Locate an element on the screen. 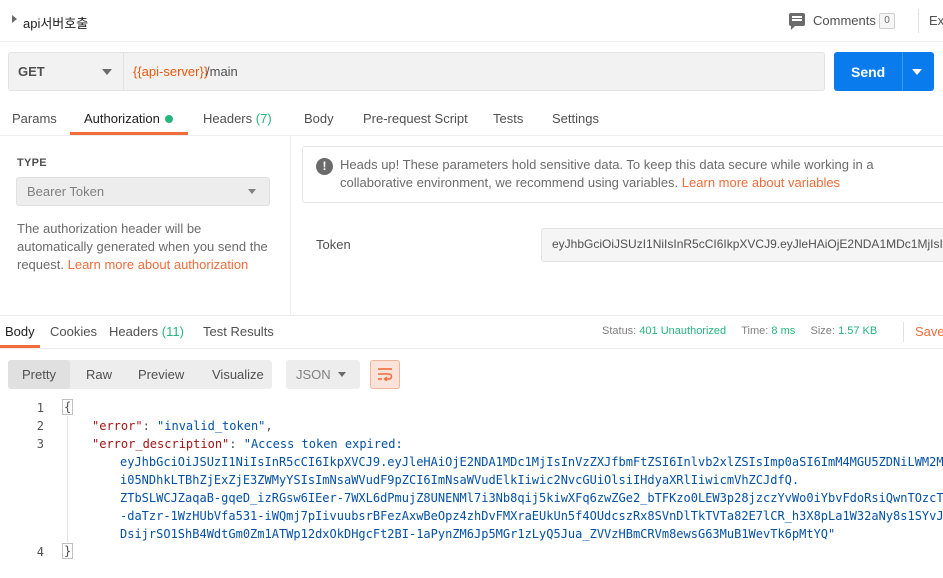 Image resolution: width=943 pixels, height=578 pixels. size-label: Size: is located at coordinates (822, 331).